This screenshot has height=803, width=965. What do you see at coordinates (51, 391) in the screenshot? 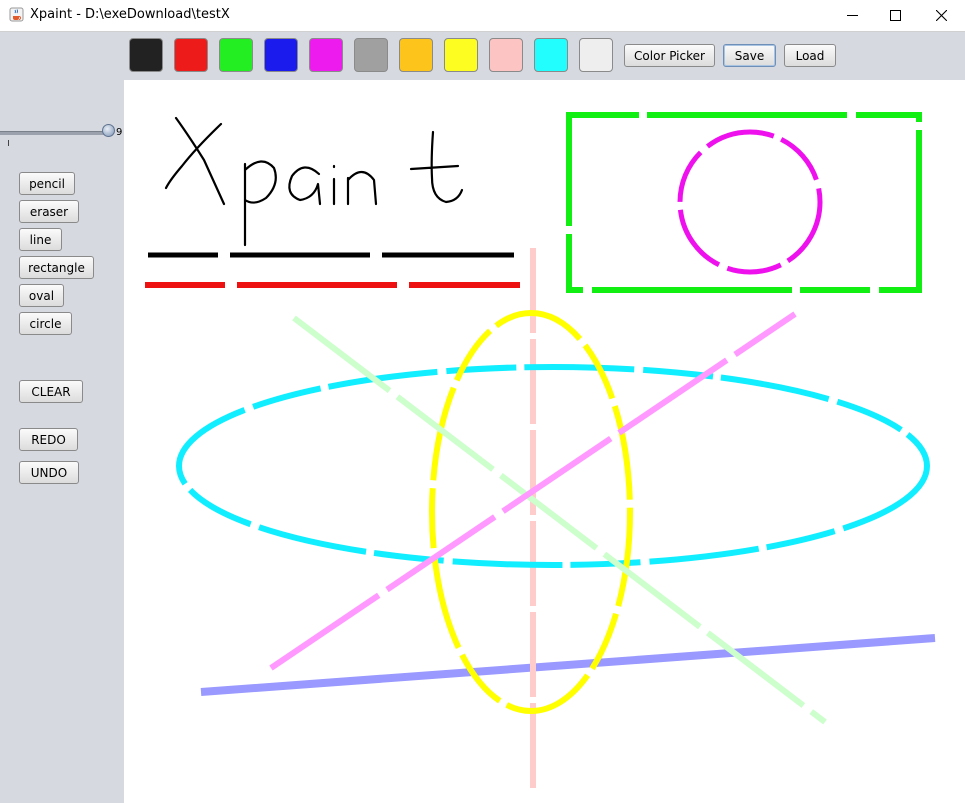
I see `clear-button: CLEAR` at bounding box center [51, 391].